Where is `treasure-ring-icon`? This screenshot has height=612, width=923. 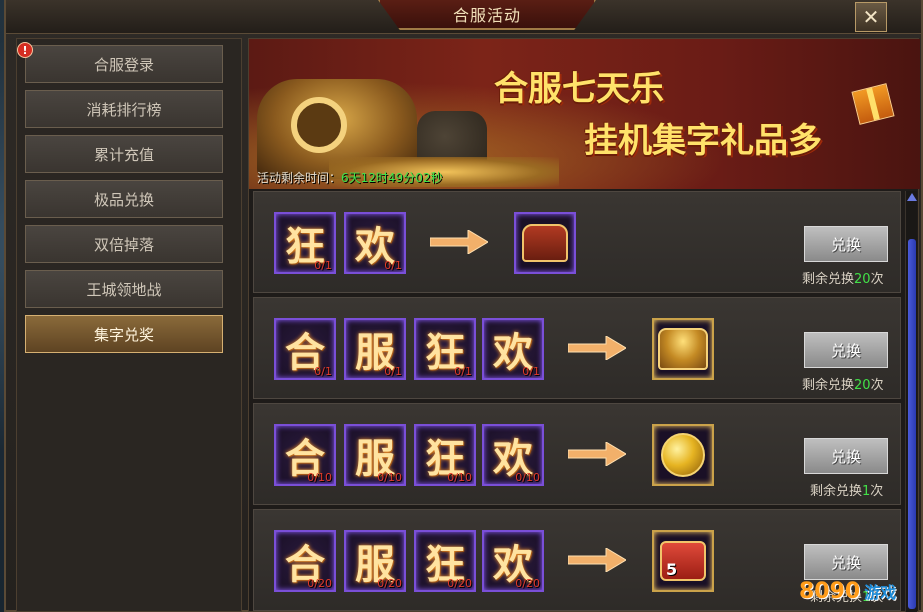
treasure-ring-icon is located at coordinates (319, 125).